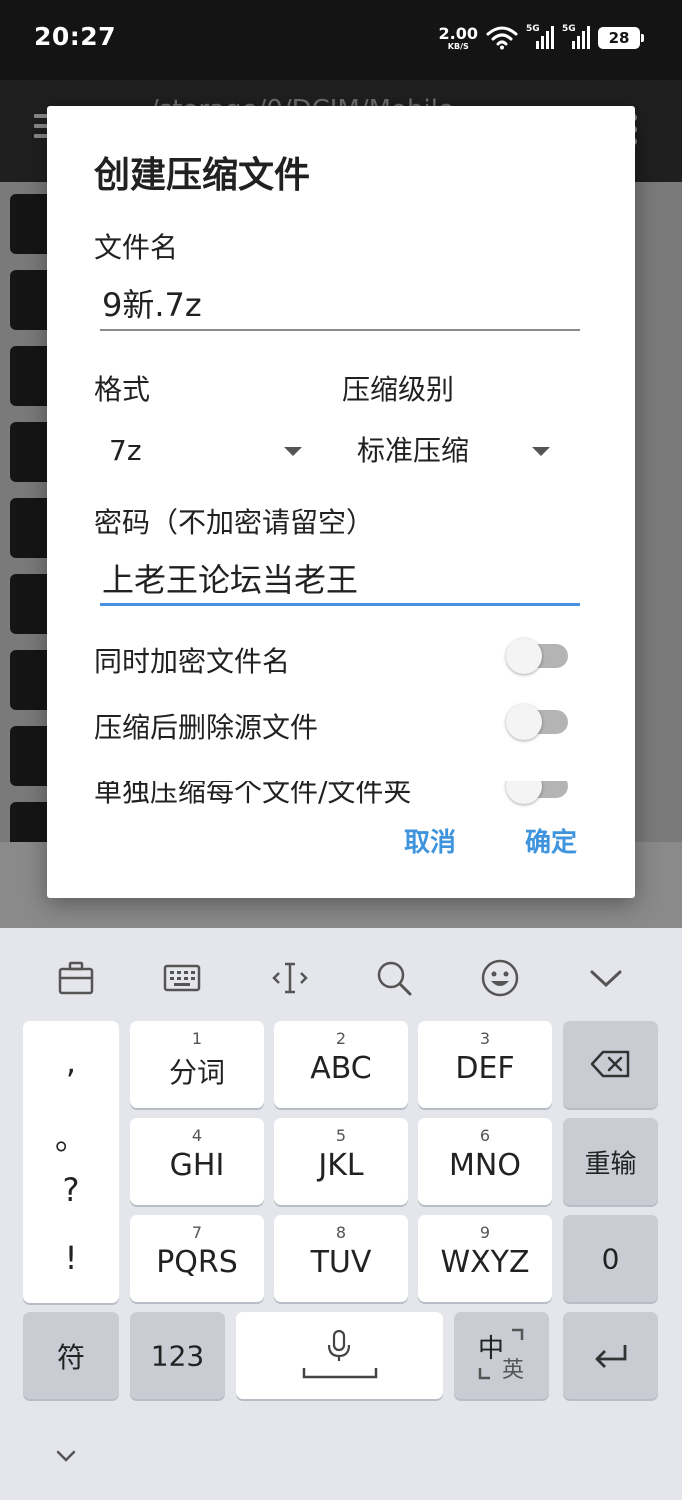  What do you see at coordinates (485, 1064) in the screenshot?
I see `key-3: 3 DEF` at bounding box center [485, 1064].